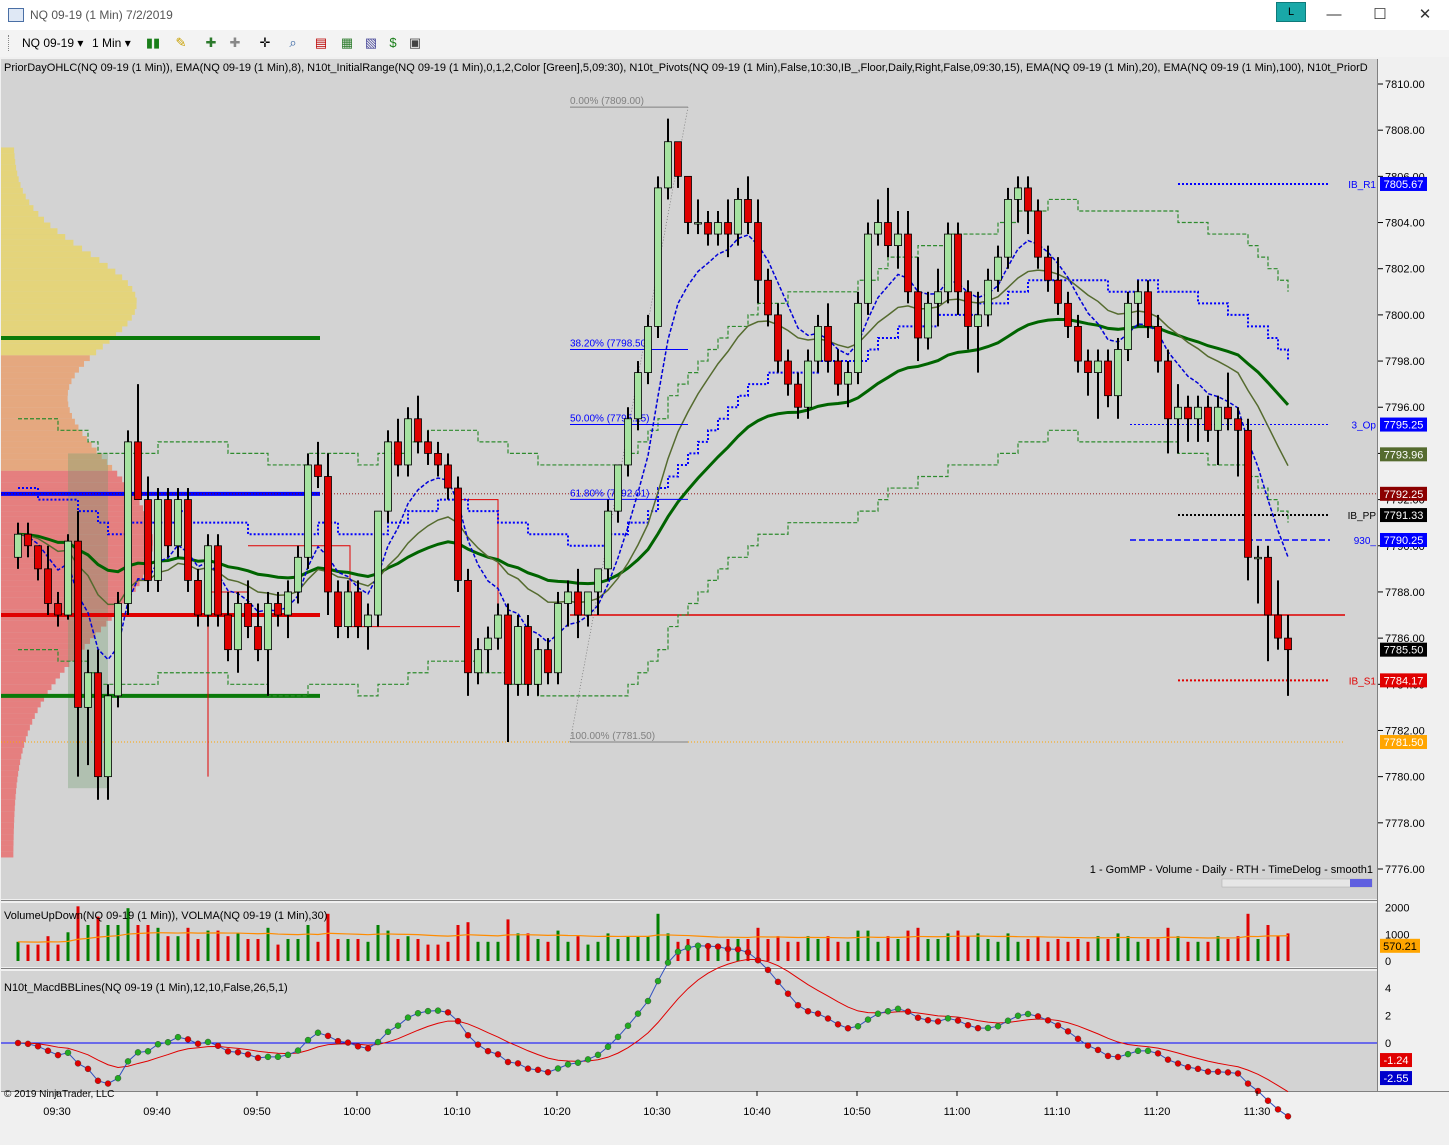 This screenshot has width=1449, height=1145. I want to click on close-button: ✕, so click(1425, 15).